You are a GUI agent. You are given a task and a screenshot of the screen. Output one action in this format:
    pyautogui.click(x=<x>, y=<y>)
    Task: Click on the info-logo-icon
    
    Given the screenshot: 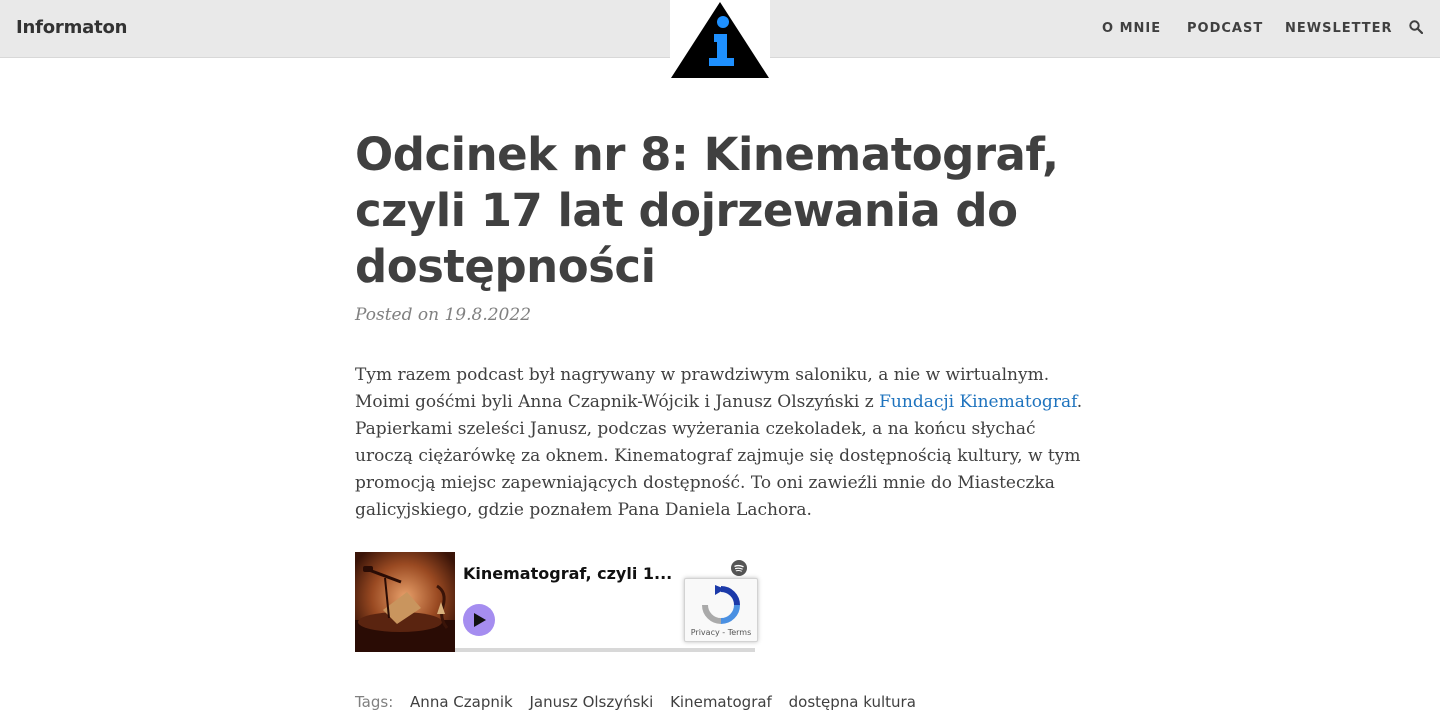 What is the action you would take?
    pyautogui.click(x=720, y=40)
    